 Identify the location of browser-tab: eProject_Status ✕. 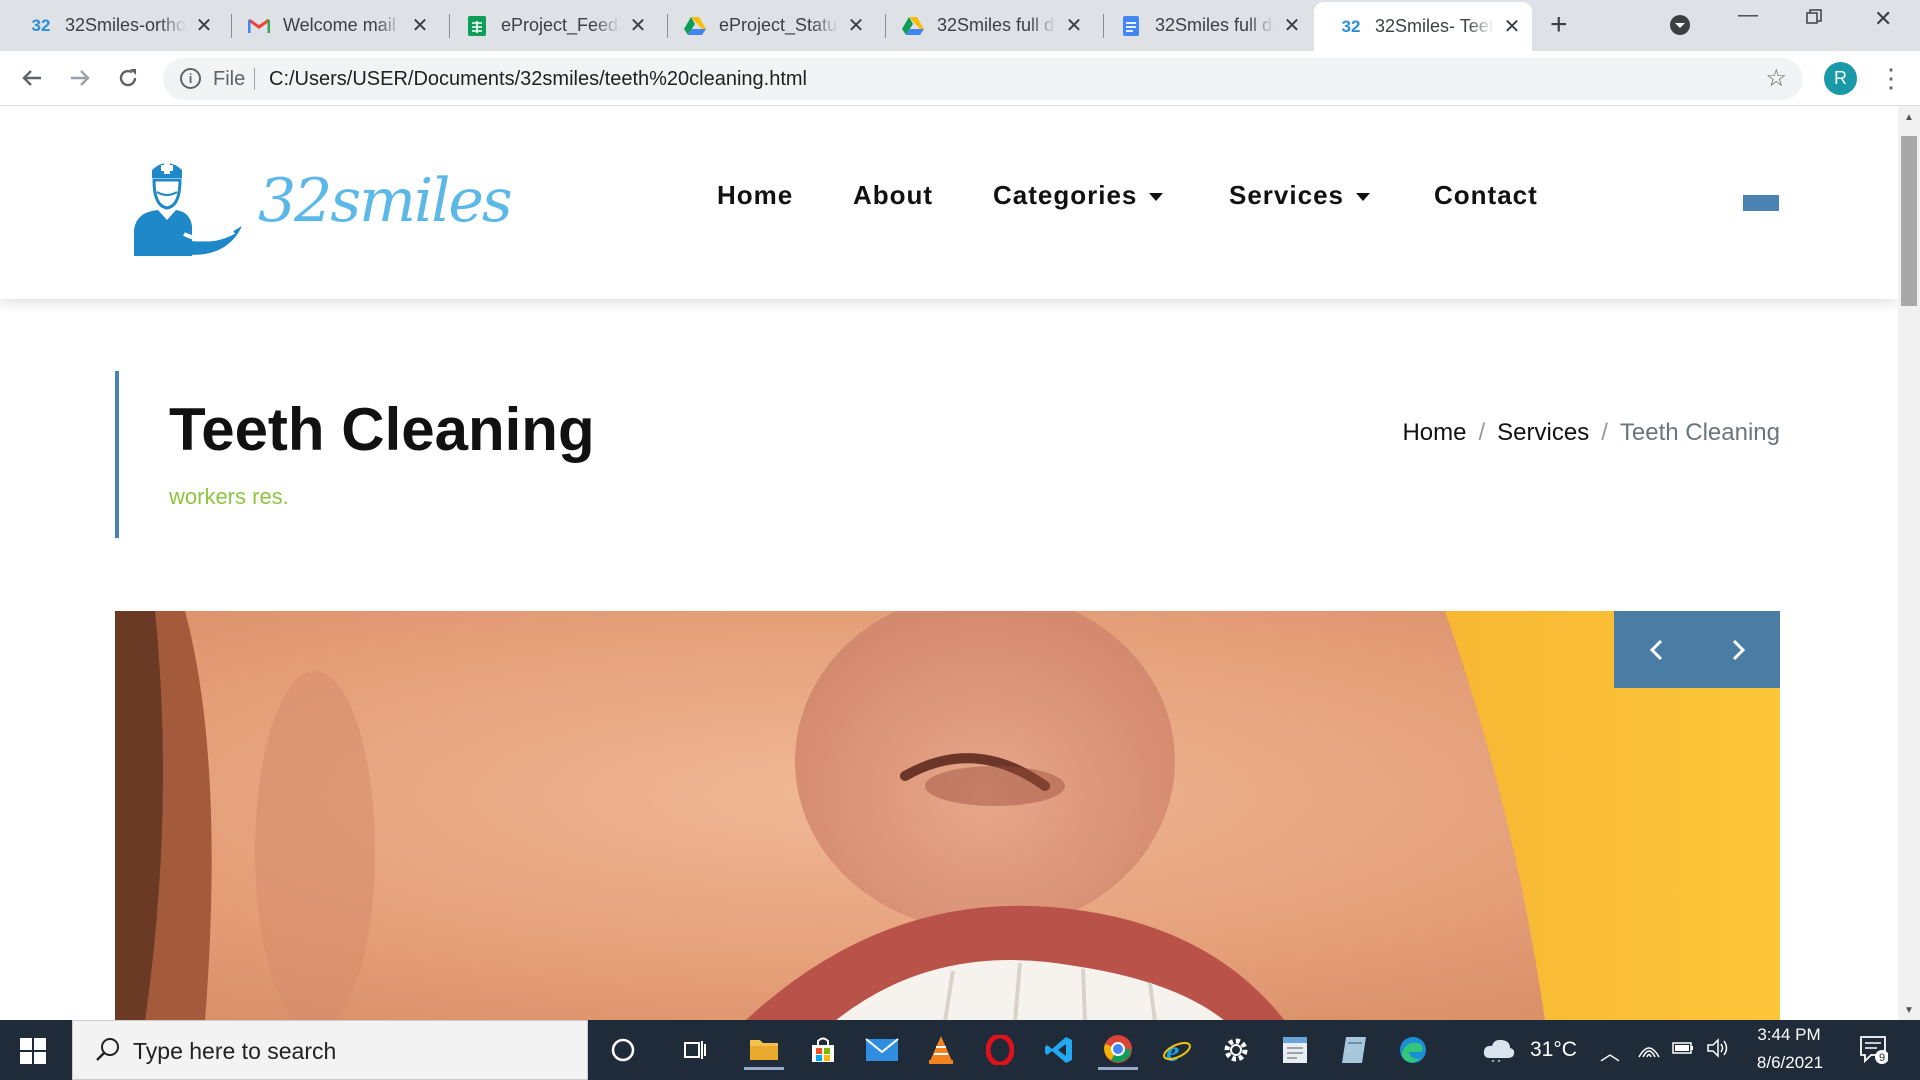
(767, 25).